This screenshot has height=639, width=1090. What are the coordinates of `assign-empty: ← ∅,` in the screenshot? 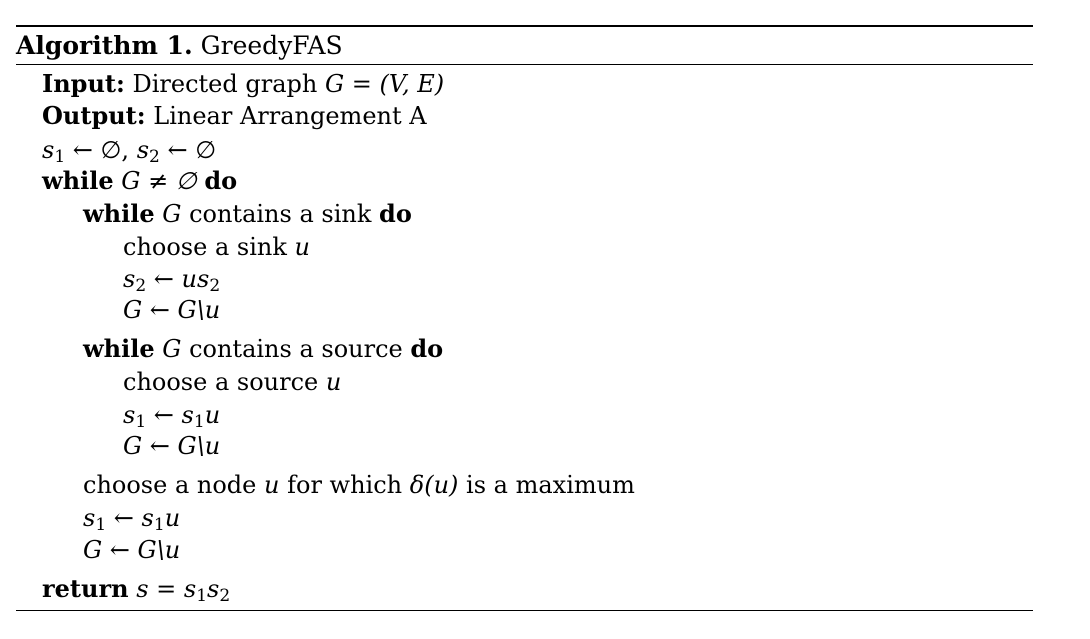 It's located at (101, 150).